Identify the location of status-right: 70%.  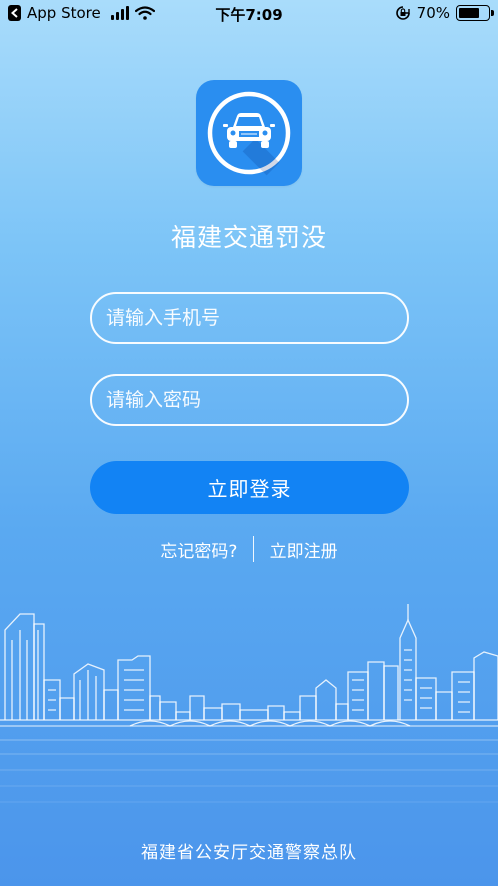
(444, 13).